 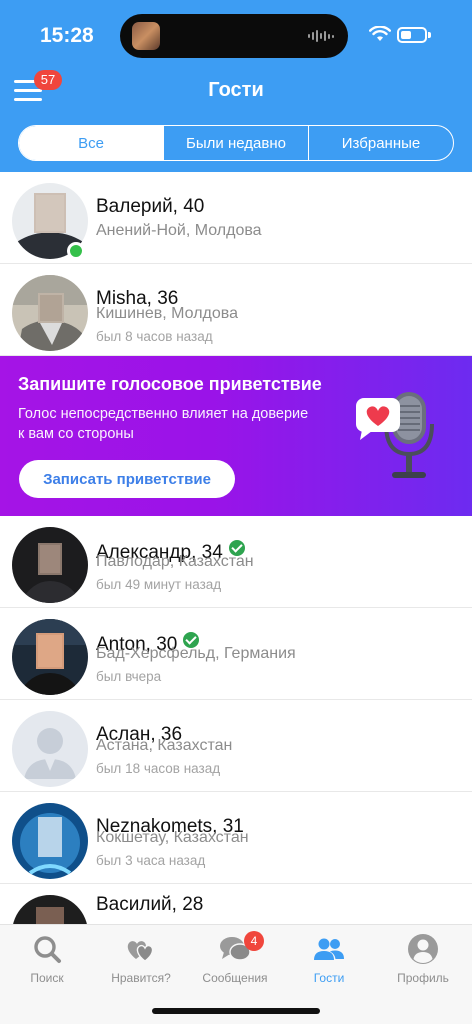 I want to click on segment-recent: Были недавно, so click(x=235, y=143).